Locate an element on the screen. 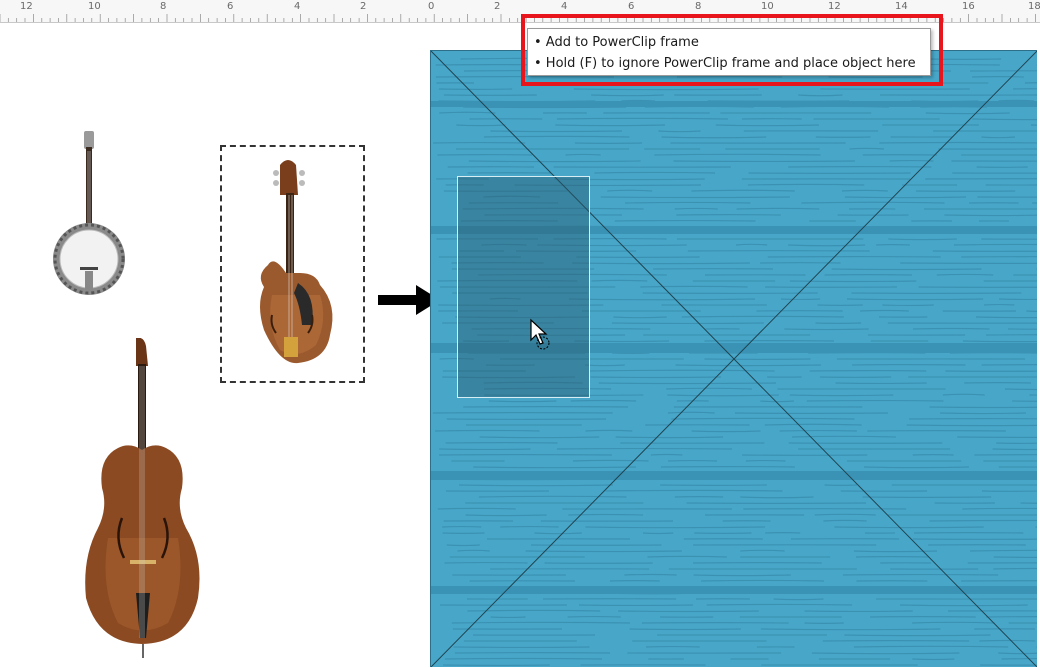  ruler-label: 16 is located at coordinates (968, 6).